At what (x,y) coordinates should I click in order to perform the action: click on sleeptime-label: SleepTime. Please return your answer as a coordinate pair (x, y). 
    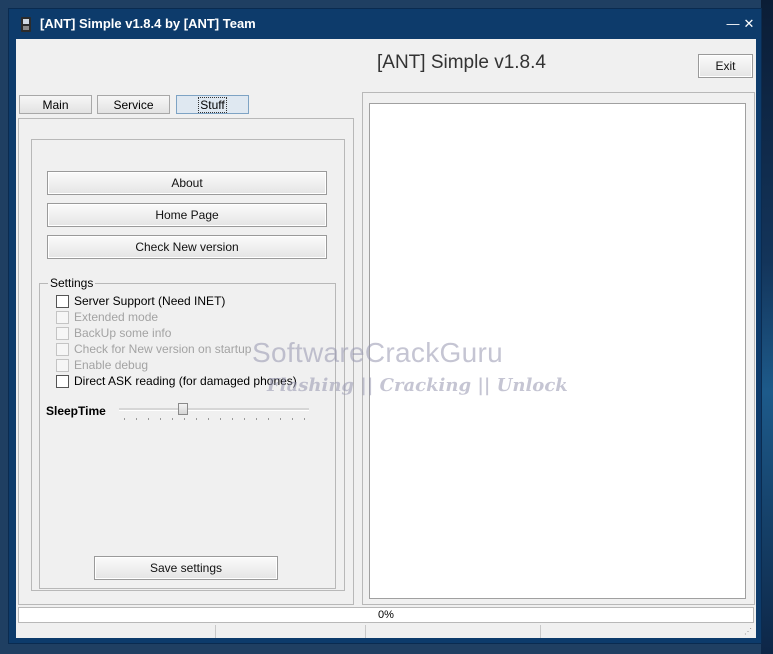
    Looking at the image, I should click on (76, 411).